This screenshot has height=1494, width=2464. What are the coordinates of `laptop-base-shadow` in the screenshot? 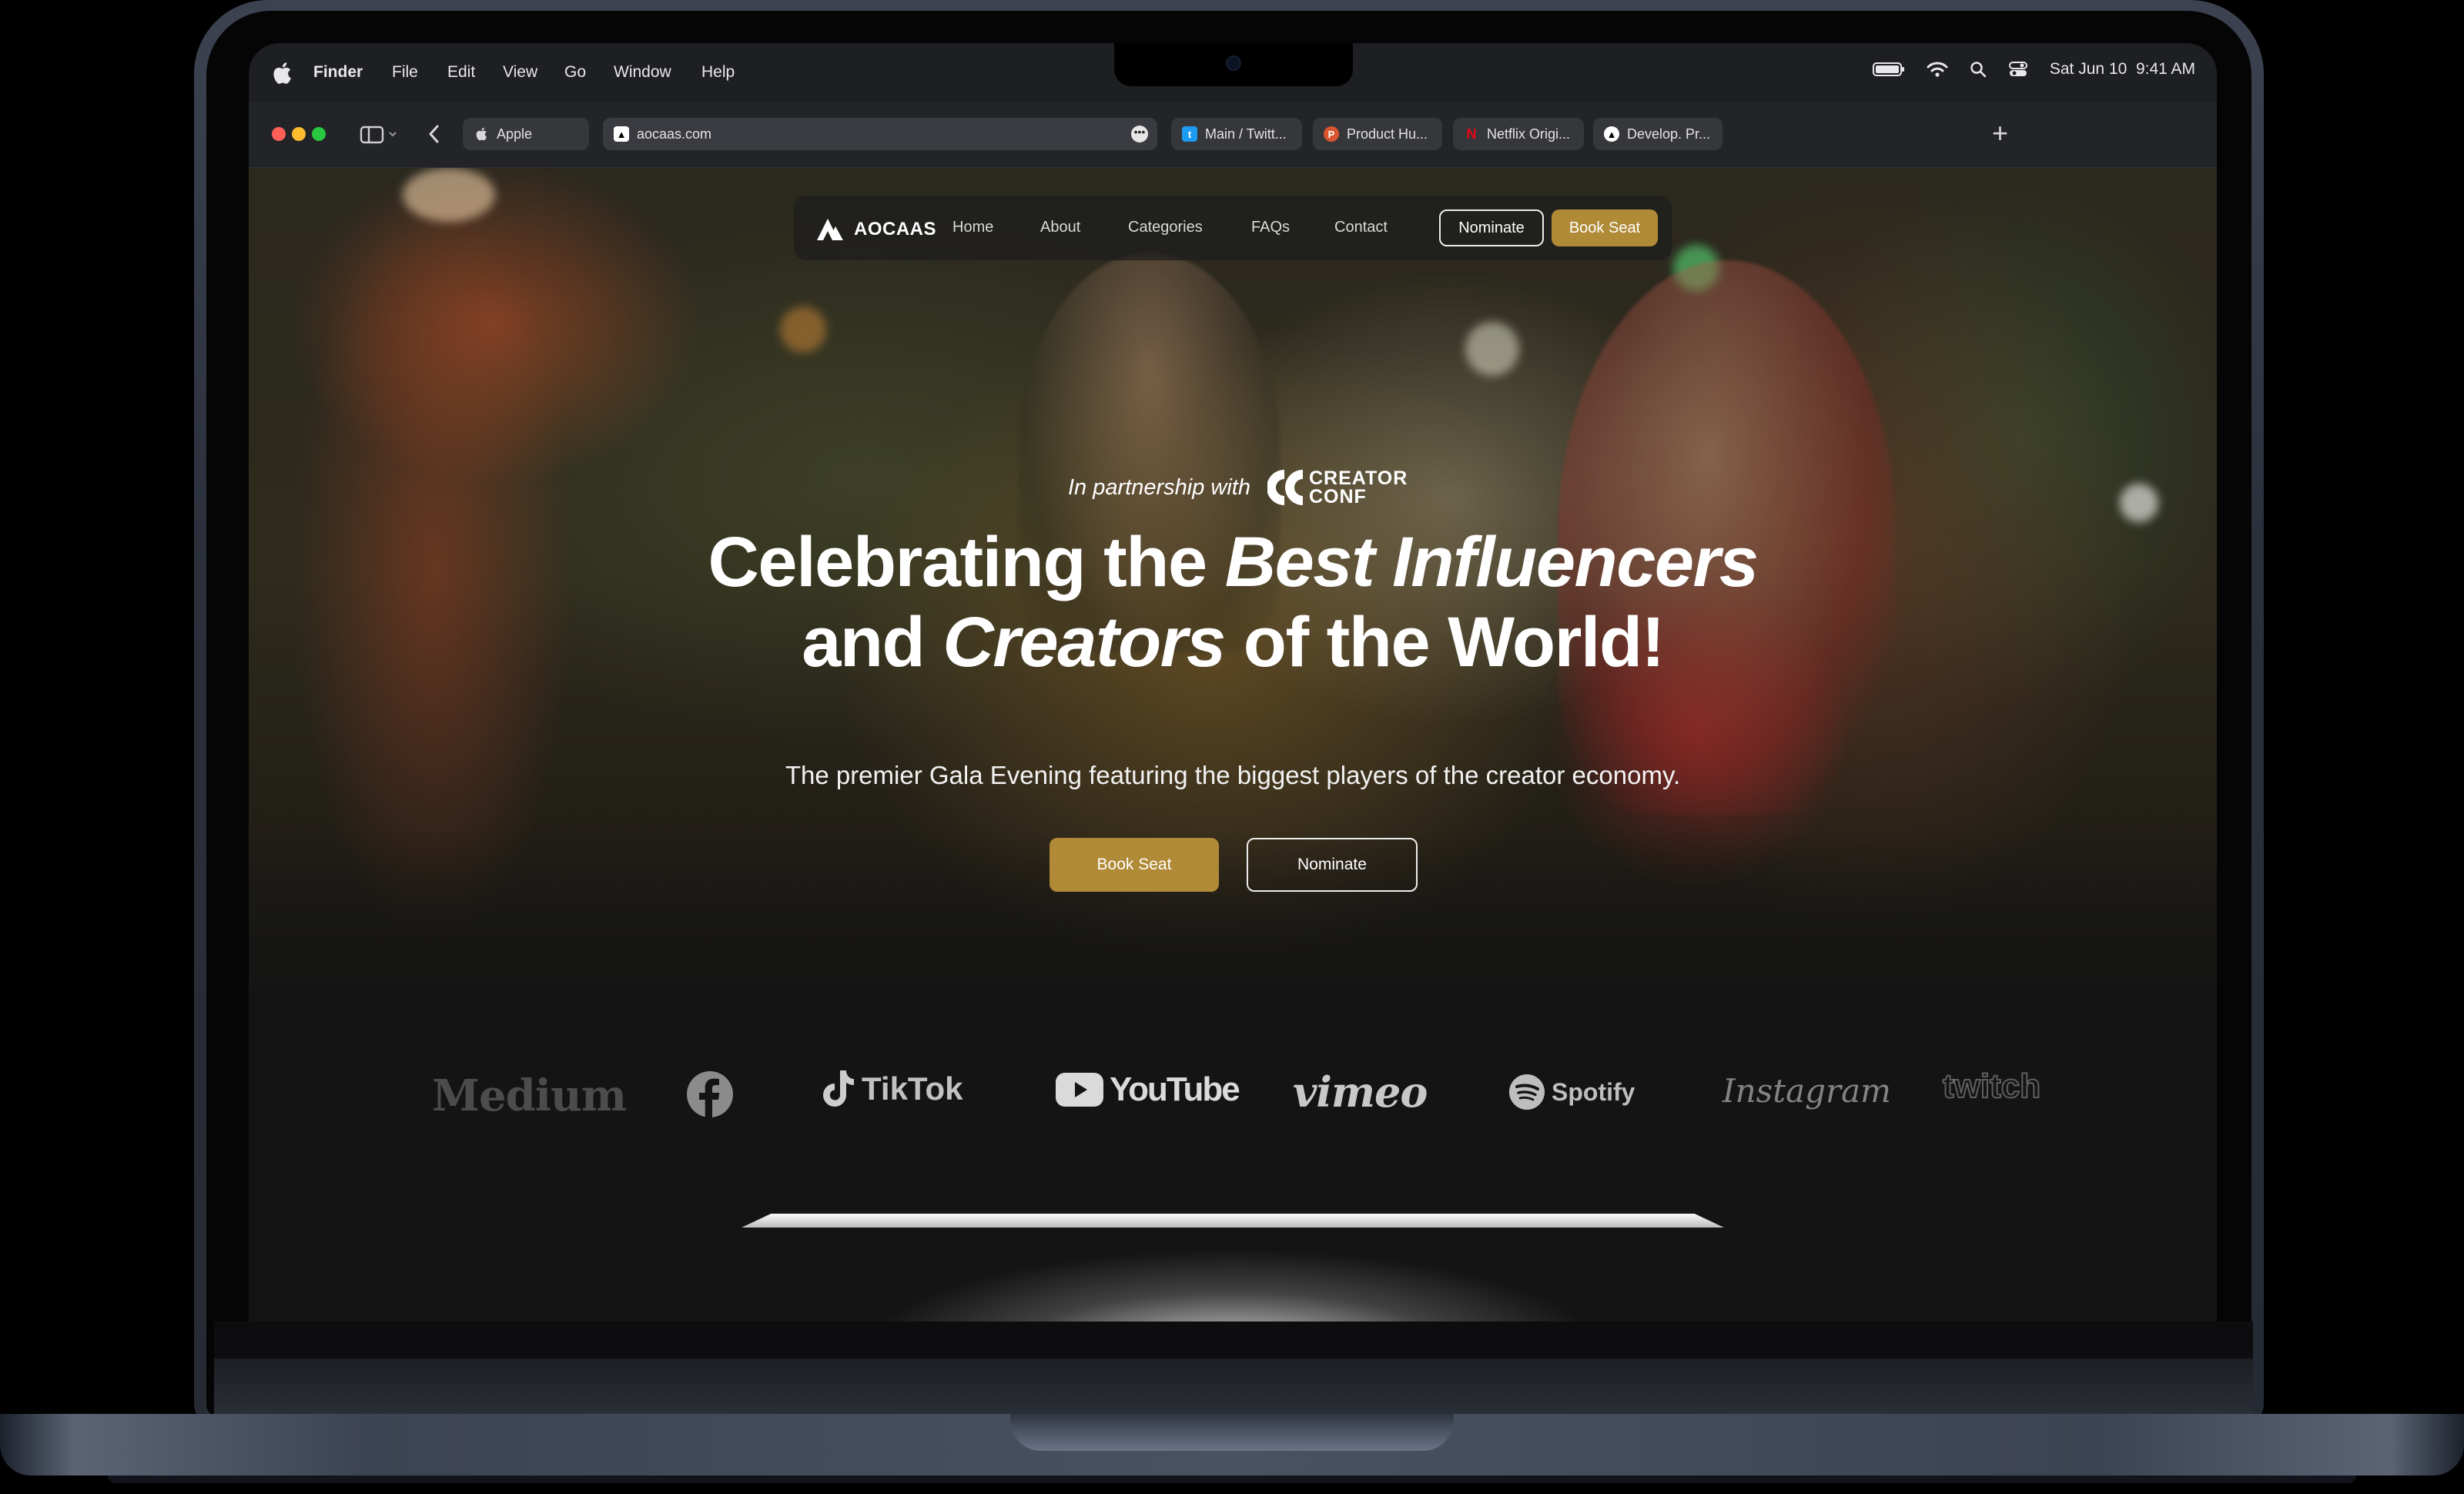 It's located at (1232, 1479).